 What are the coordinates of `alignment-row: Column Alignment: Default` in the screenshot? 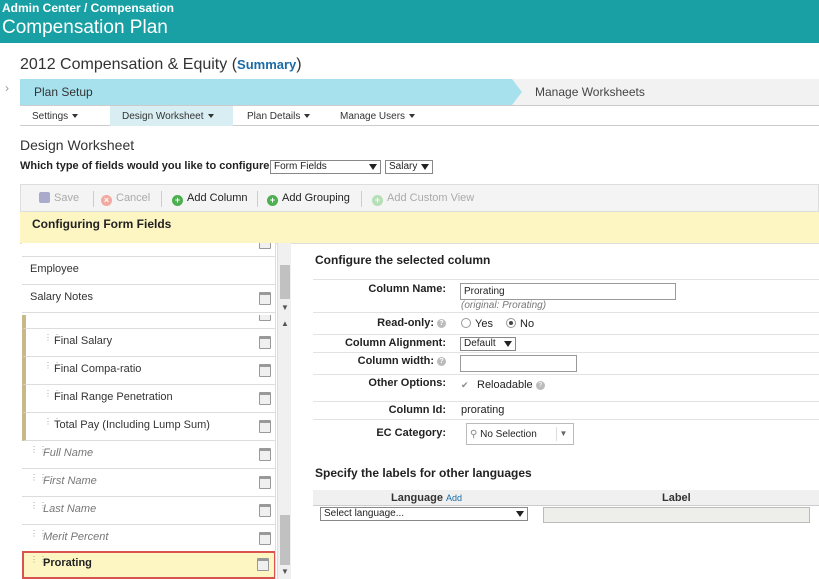 It's located at (566, 343).